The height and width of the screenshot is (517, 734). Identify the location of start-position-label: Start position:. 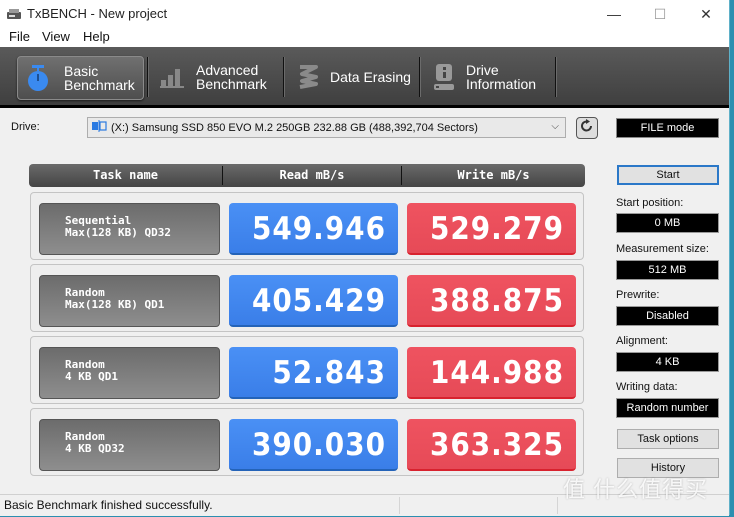
(650, 203).